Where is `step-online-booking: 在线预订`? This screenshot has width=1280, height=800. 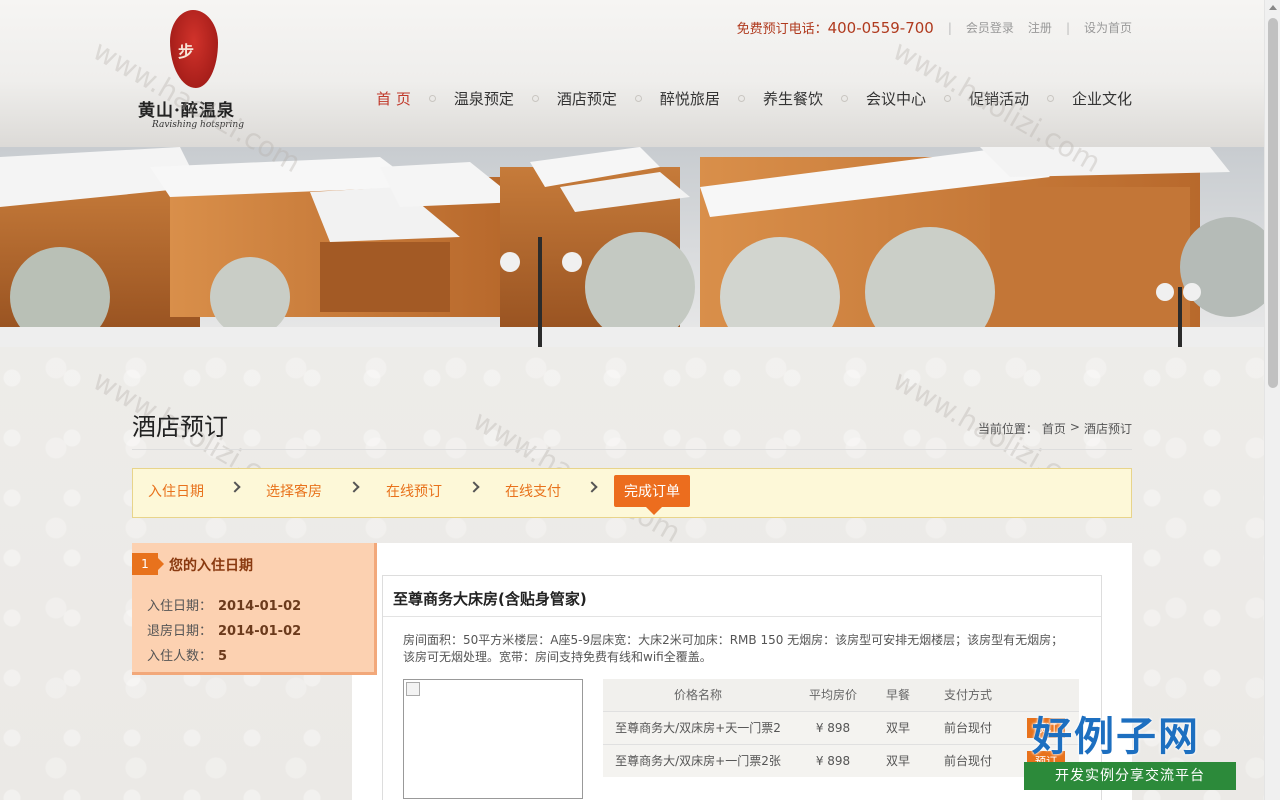
step-online-booking: 在线预订 is located at coordinates (414, 491).